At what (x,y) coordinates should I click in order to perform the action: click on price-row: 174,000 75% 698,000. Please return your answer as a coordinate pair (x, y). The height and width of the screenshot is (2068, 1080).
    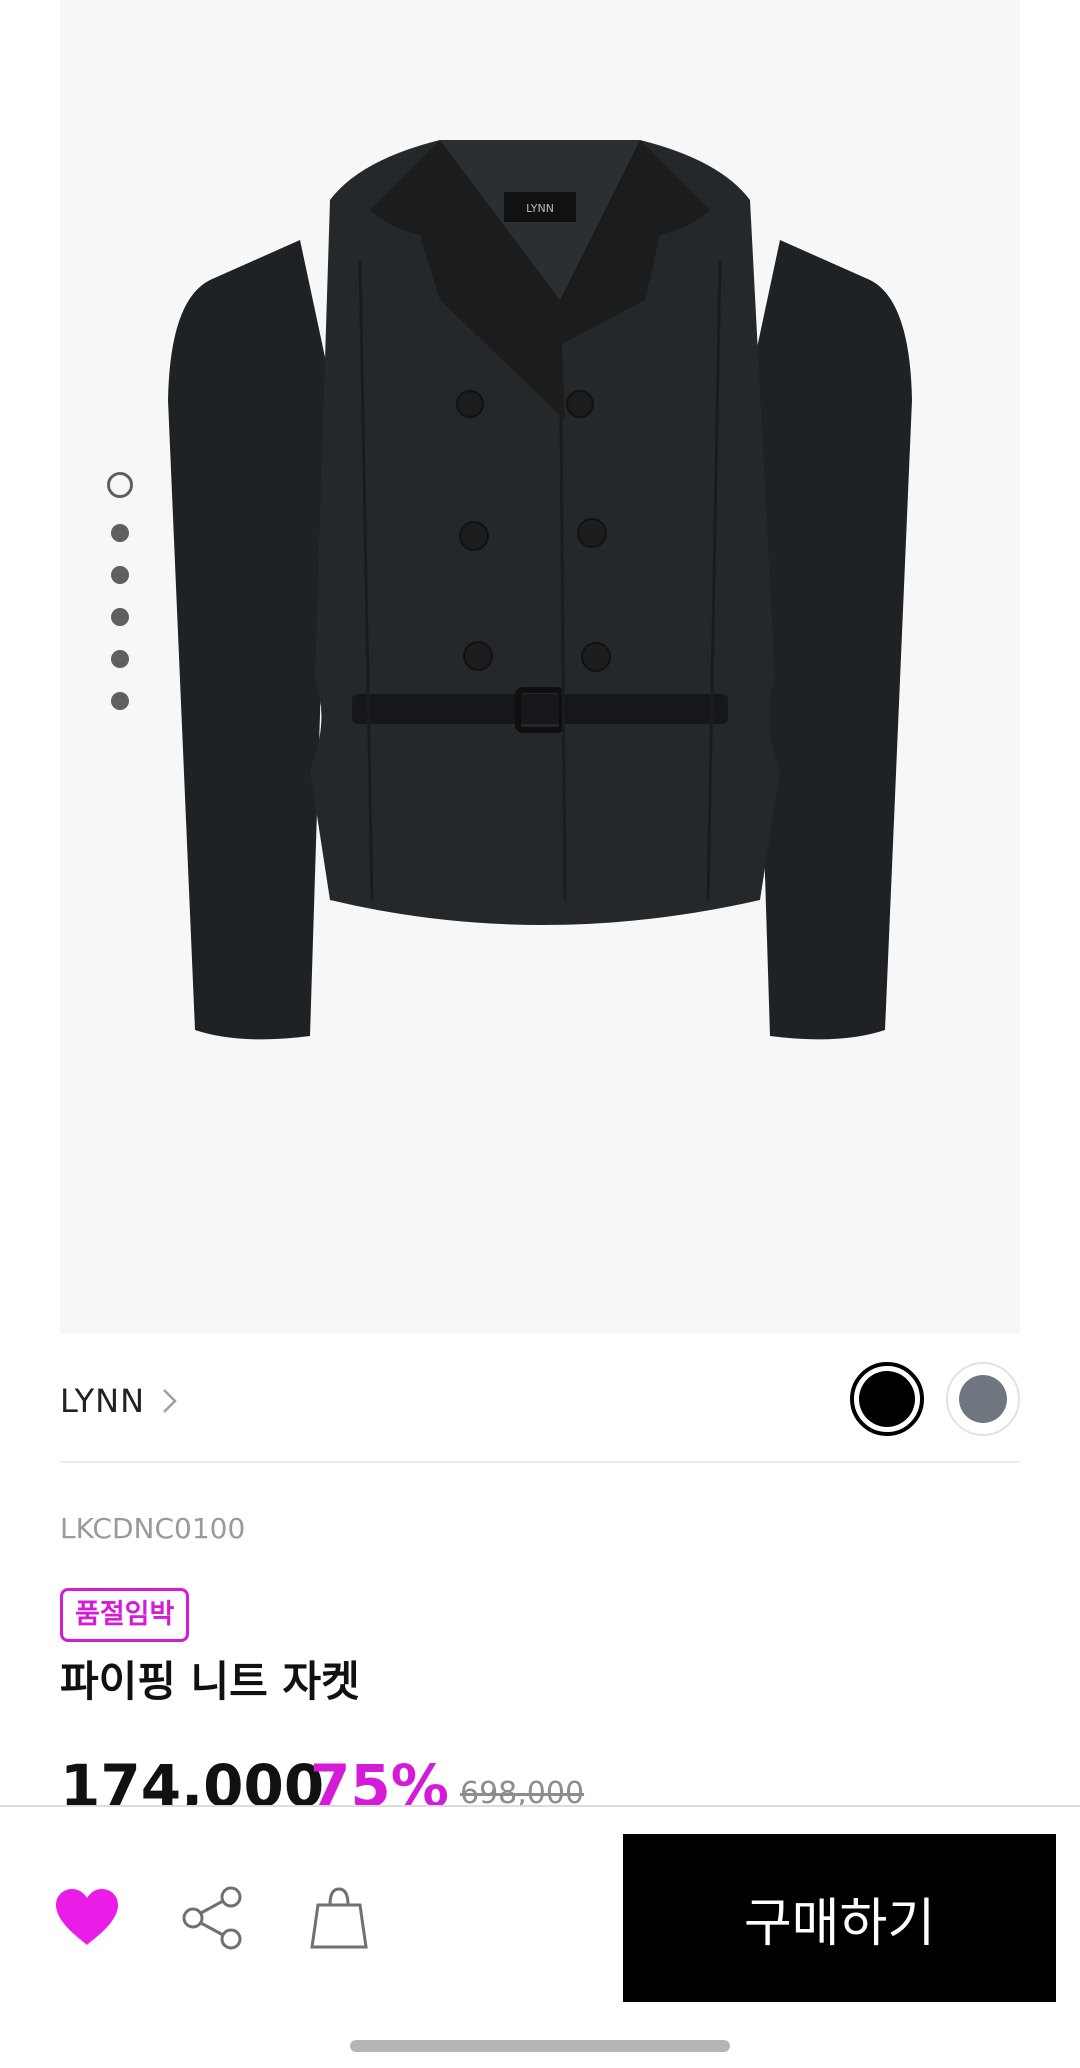
    Looking at the image, I should click on (540, 1780).